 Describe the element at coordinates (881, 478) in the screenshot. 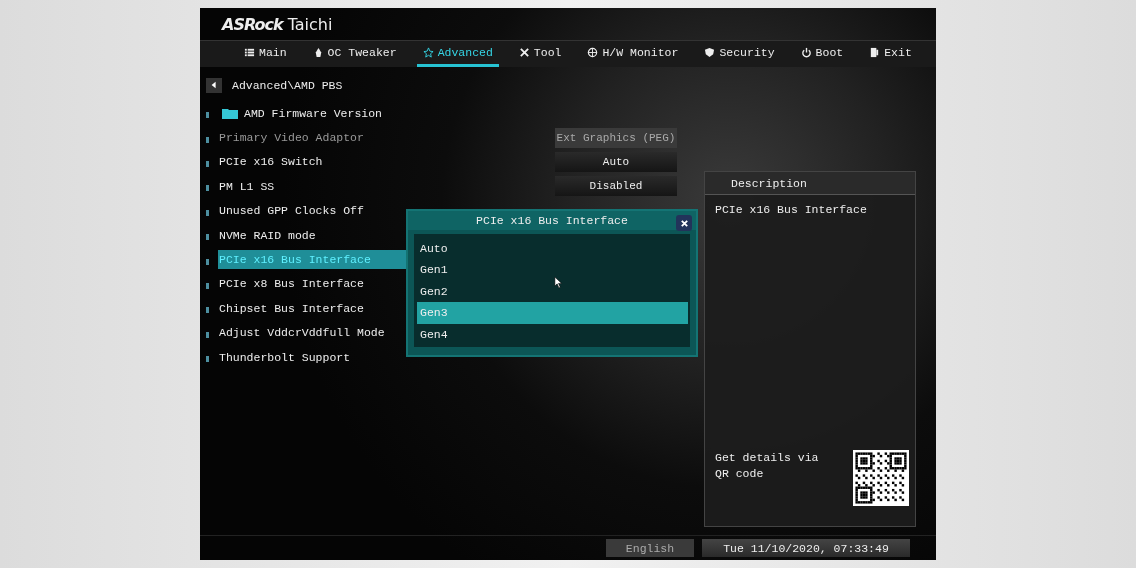

I see `qr-code-icon` at that location.